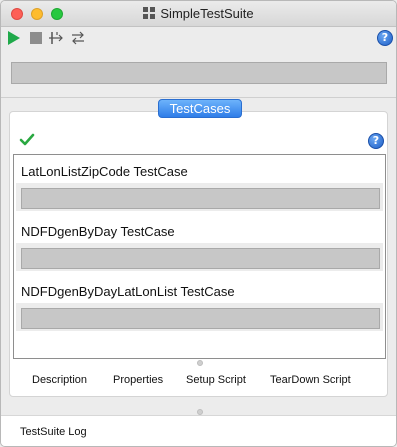  I want to click on tab-setup-script: Setup Script, so click(216, 380).